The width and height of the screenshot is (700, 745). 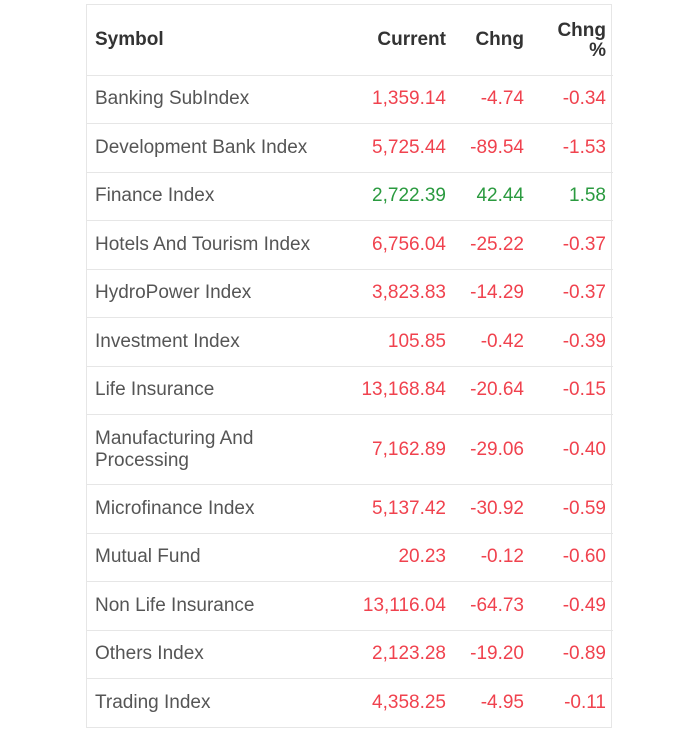 I want to click on change-cell: -0.42, so click(x=494, y=342).